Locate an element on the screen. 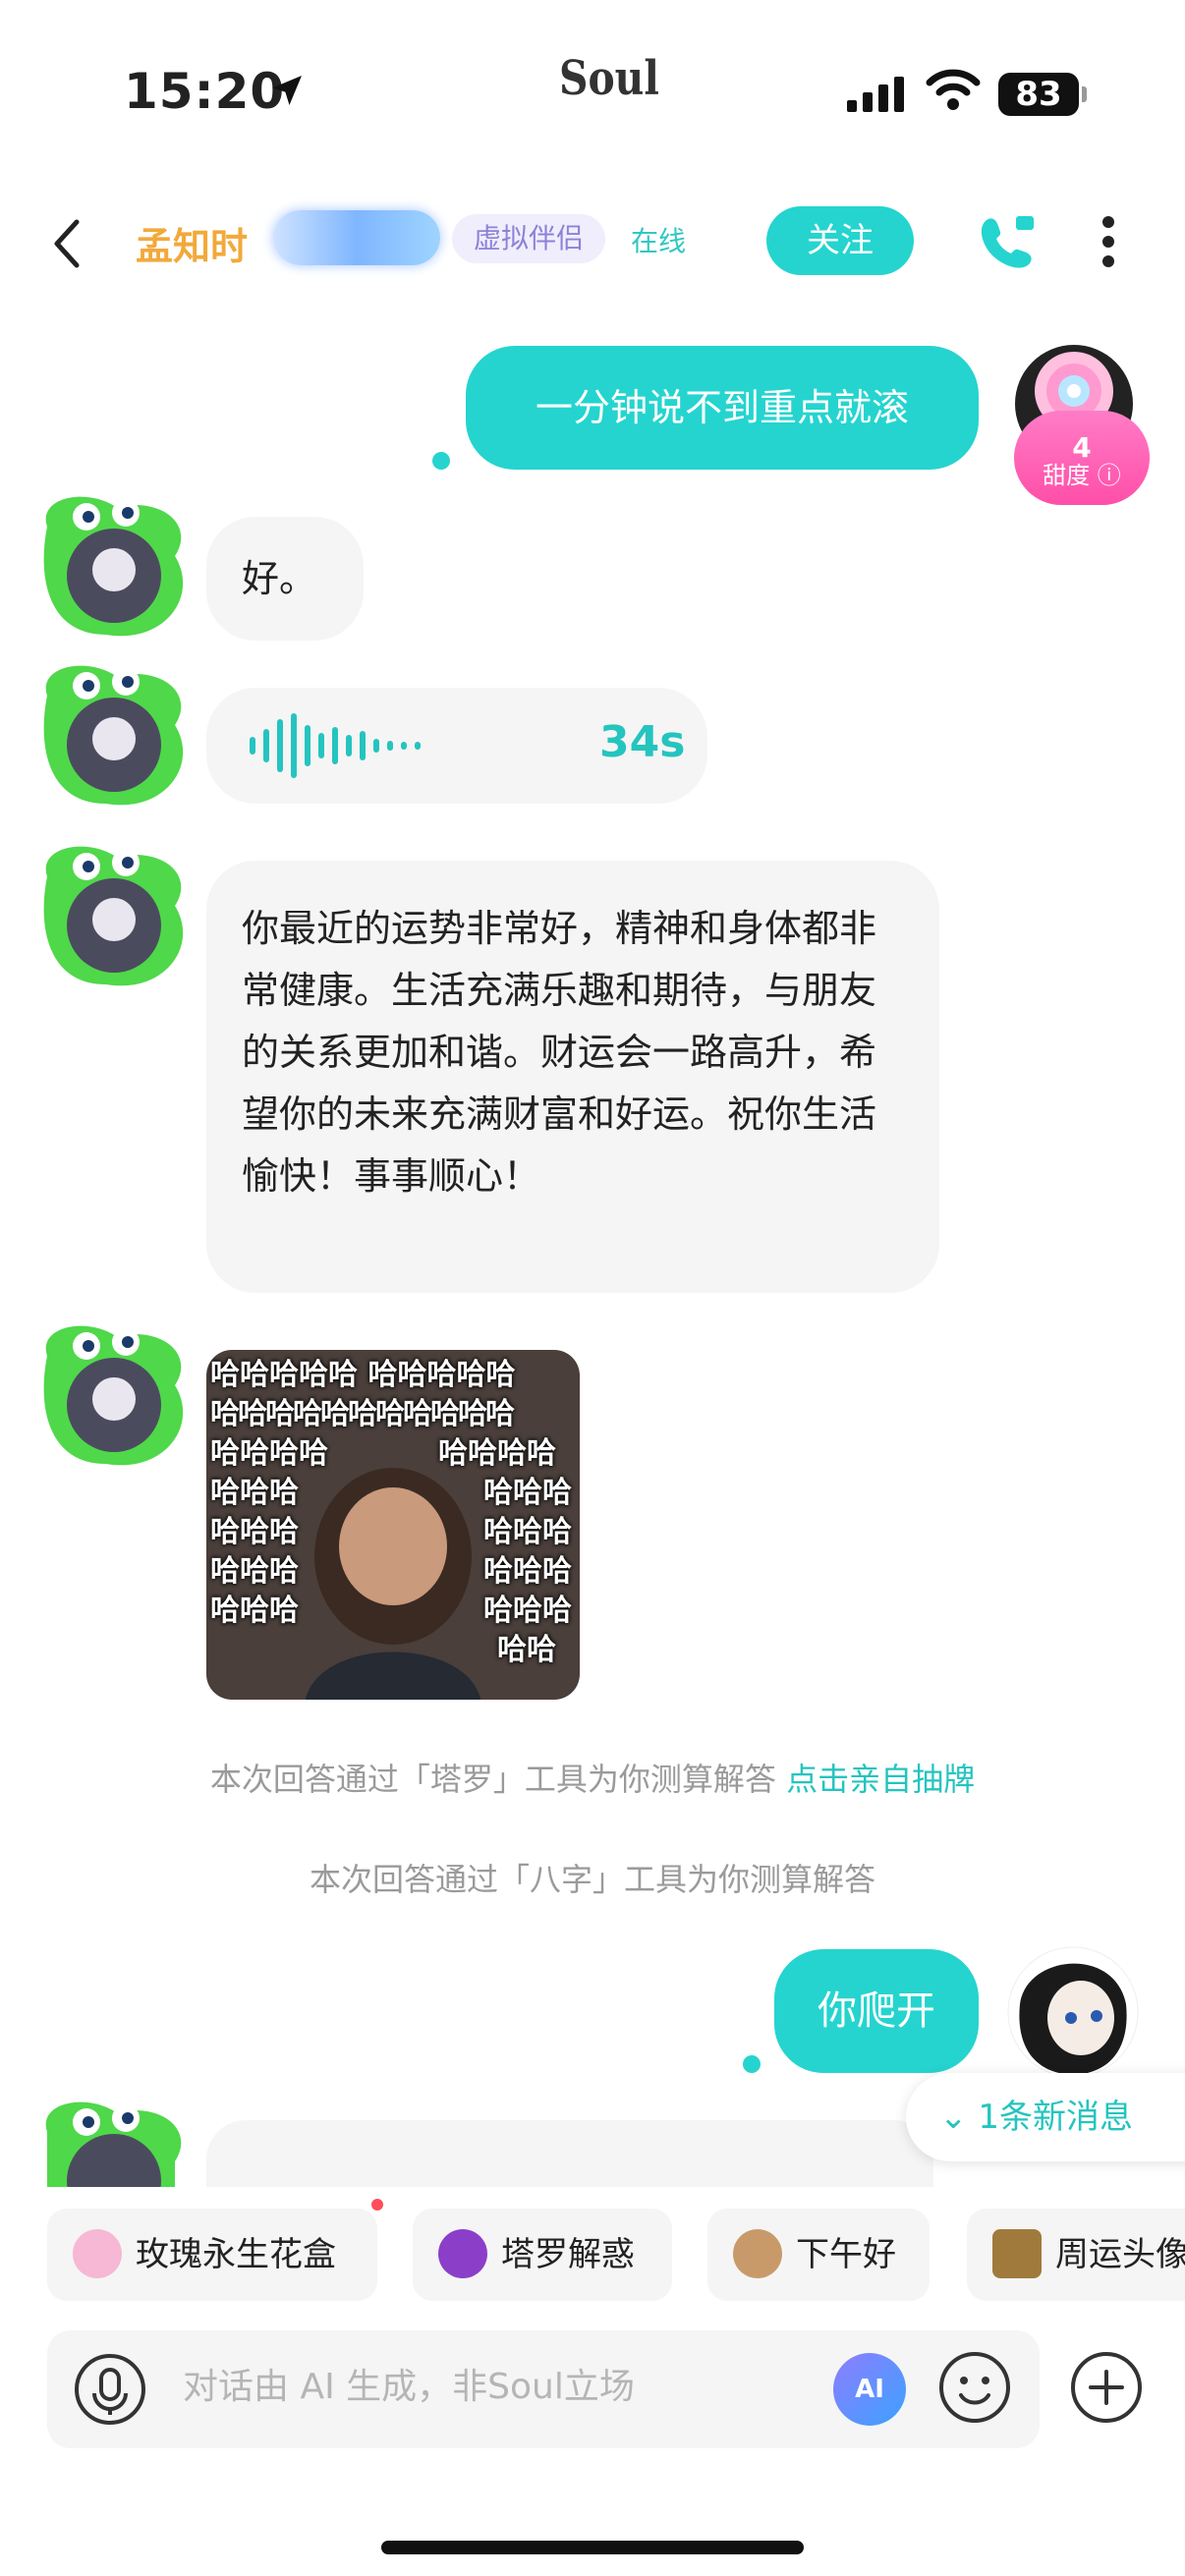 The width and height of the screenshot is (1185, 2576). add-icon is located at coordinates (1107, 2387).